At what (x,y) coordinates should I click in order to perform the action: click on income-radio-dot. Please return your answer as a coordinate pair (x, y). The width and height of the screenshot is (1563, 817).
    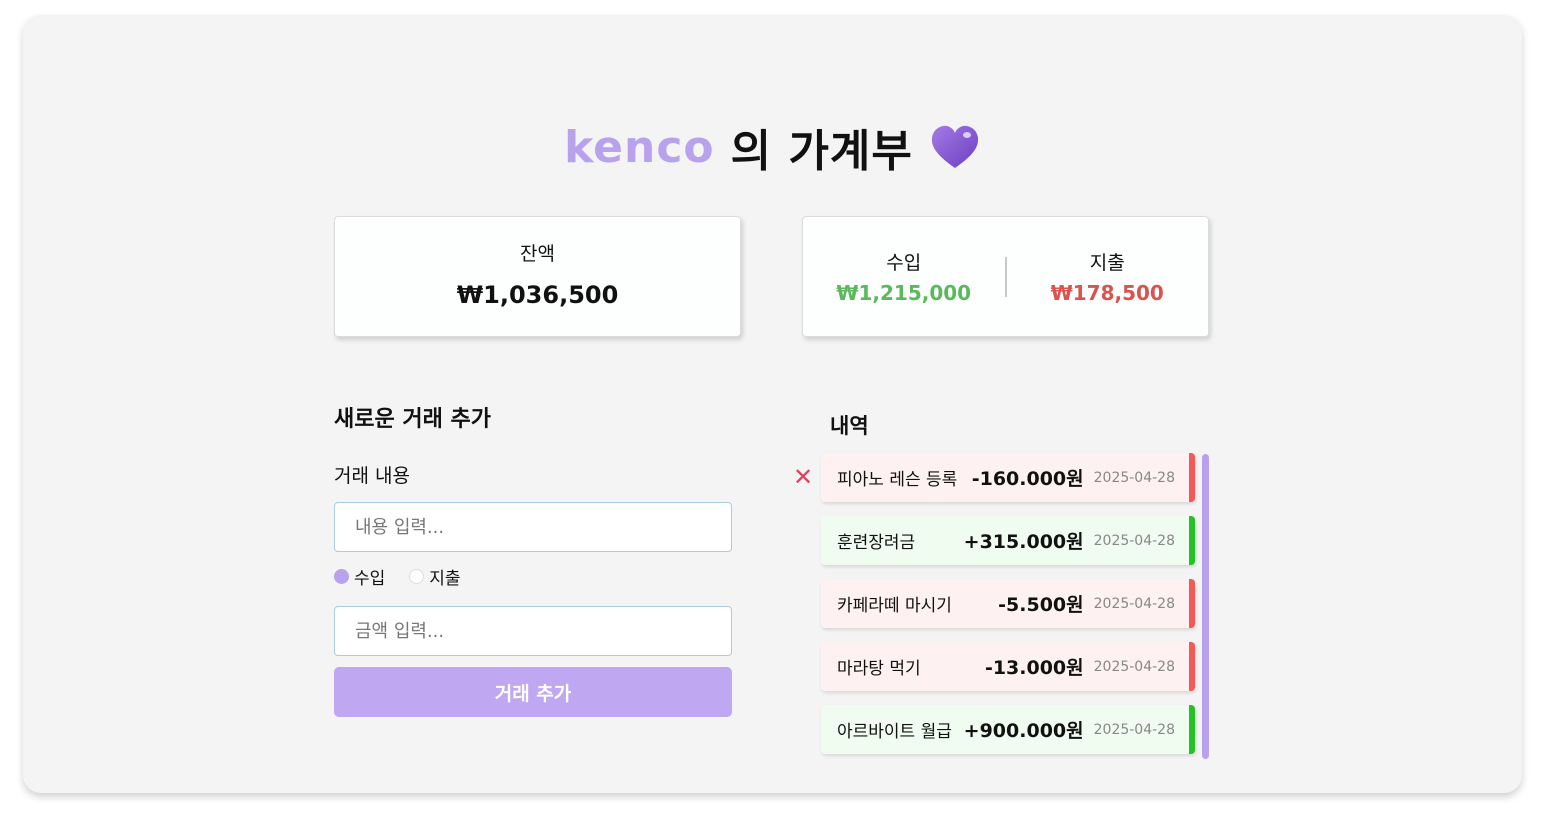
    Looking at the image, I should click on (341, 576).